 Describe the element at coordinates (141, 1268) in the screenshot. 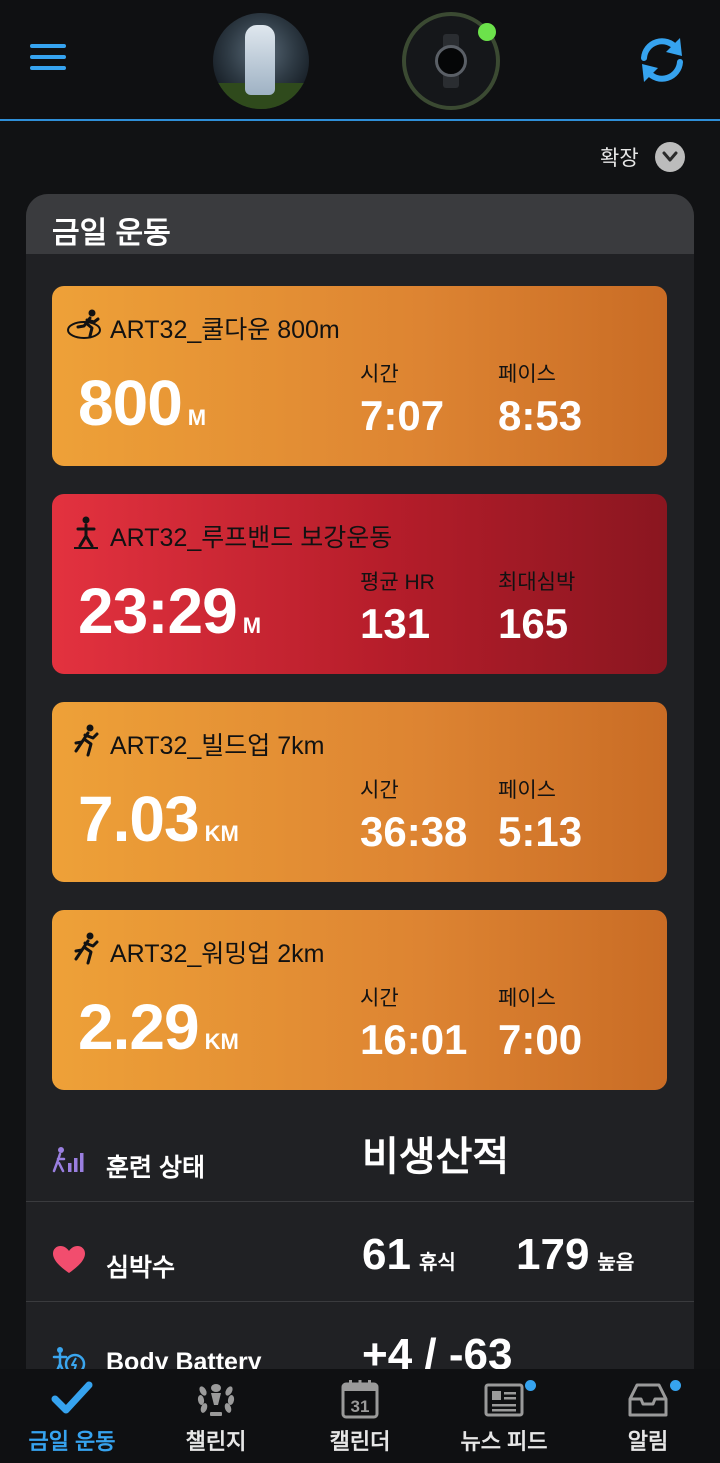

I see `heart-rate-label: 심박수` at that location.